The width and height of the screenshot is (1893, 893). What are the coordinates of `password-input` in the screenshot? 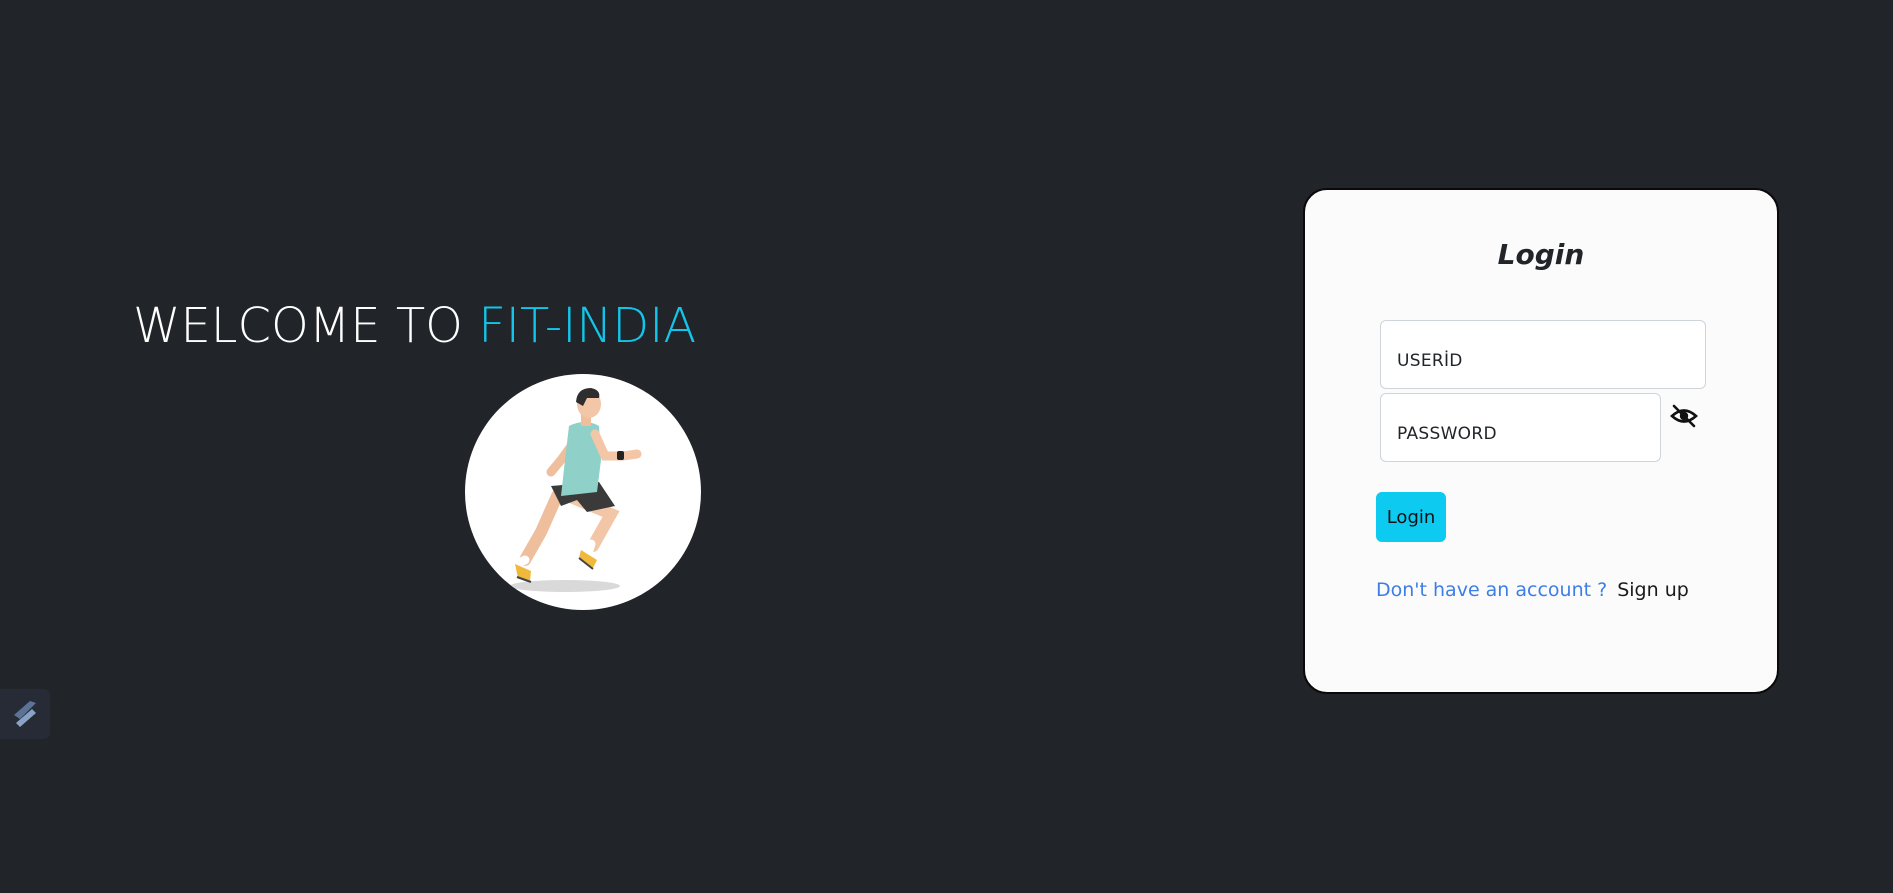 It's located at (1520, 427).